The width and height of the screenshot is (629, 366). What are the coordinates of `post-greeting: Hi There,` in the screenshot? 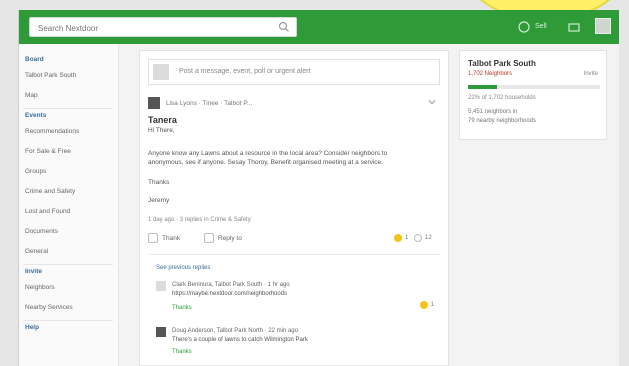 It's located at (161, 130).